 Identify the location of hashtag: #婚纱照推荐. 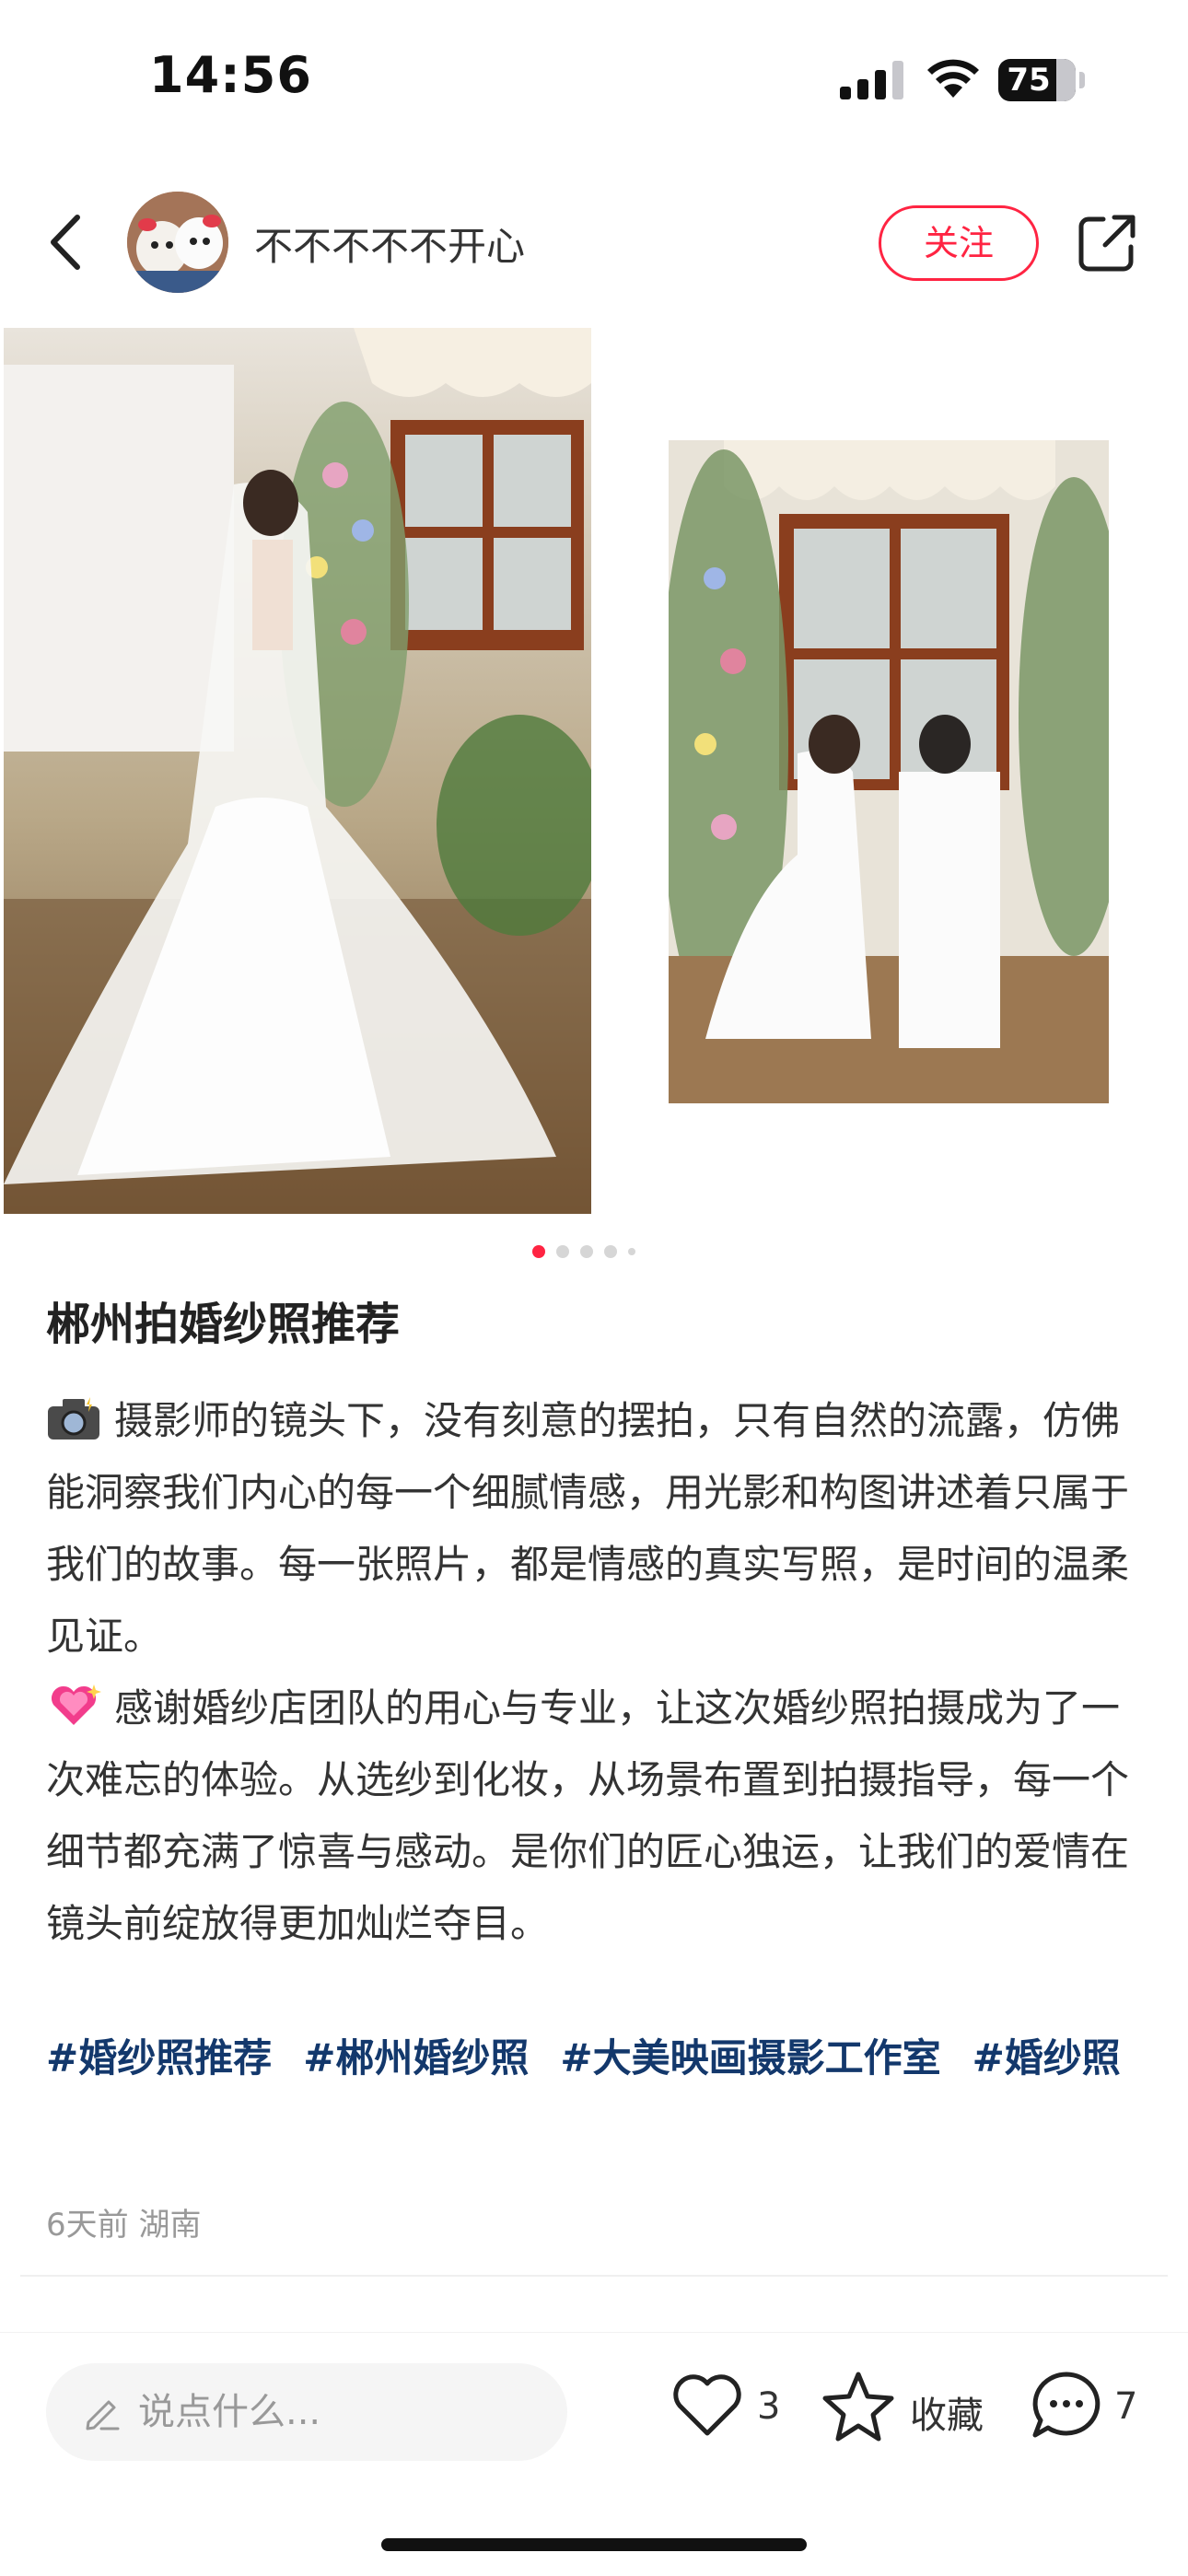
(159, 2058).